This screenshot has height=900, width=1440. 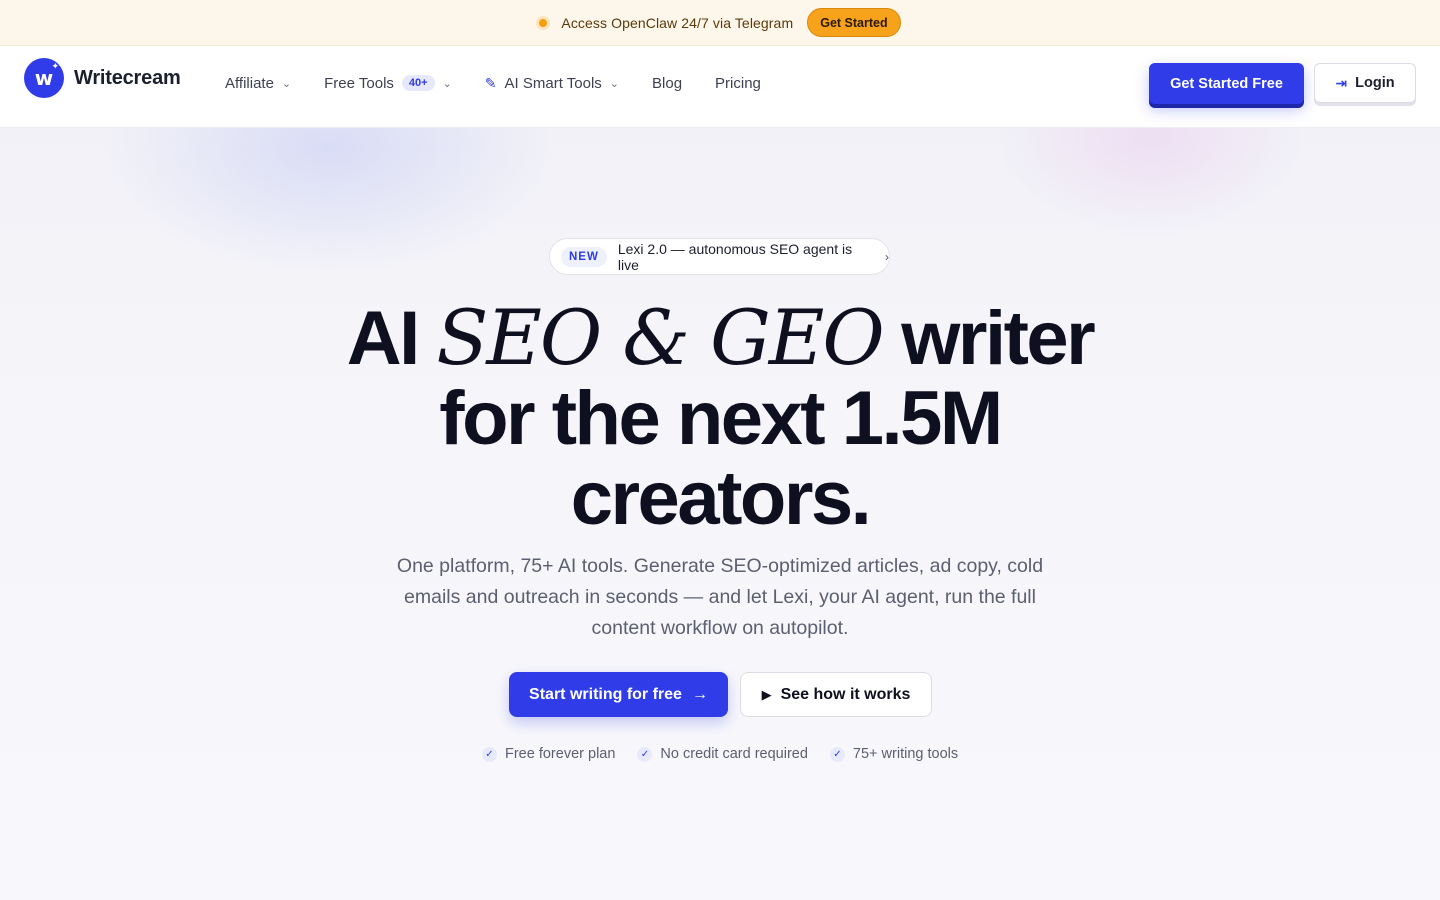 I want to click on headline-line-3: creators., so click(x=721, y=498).